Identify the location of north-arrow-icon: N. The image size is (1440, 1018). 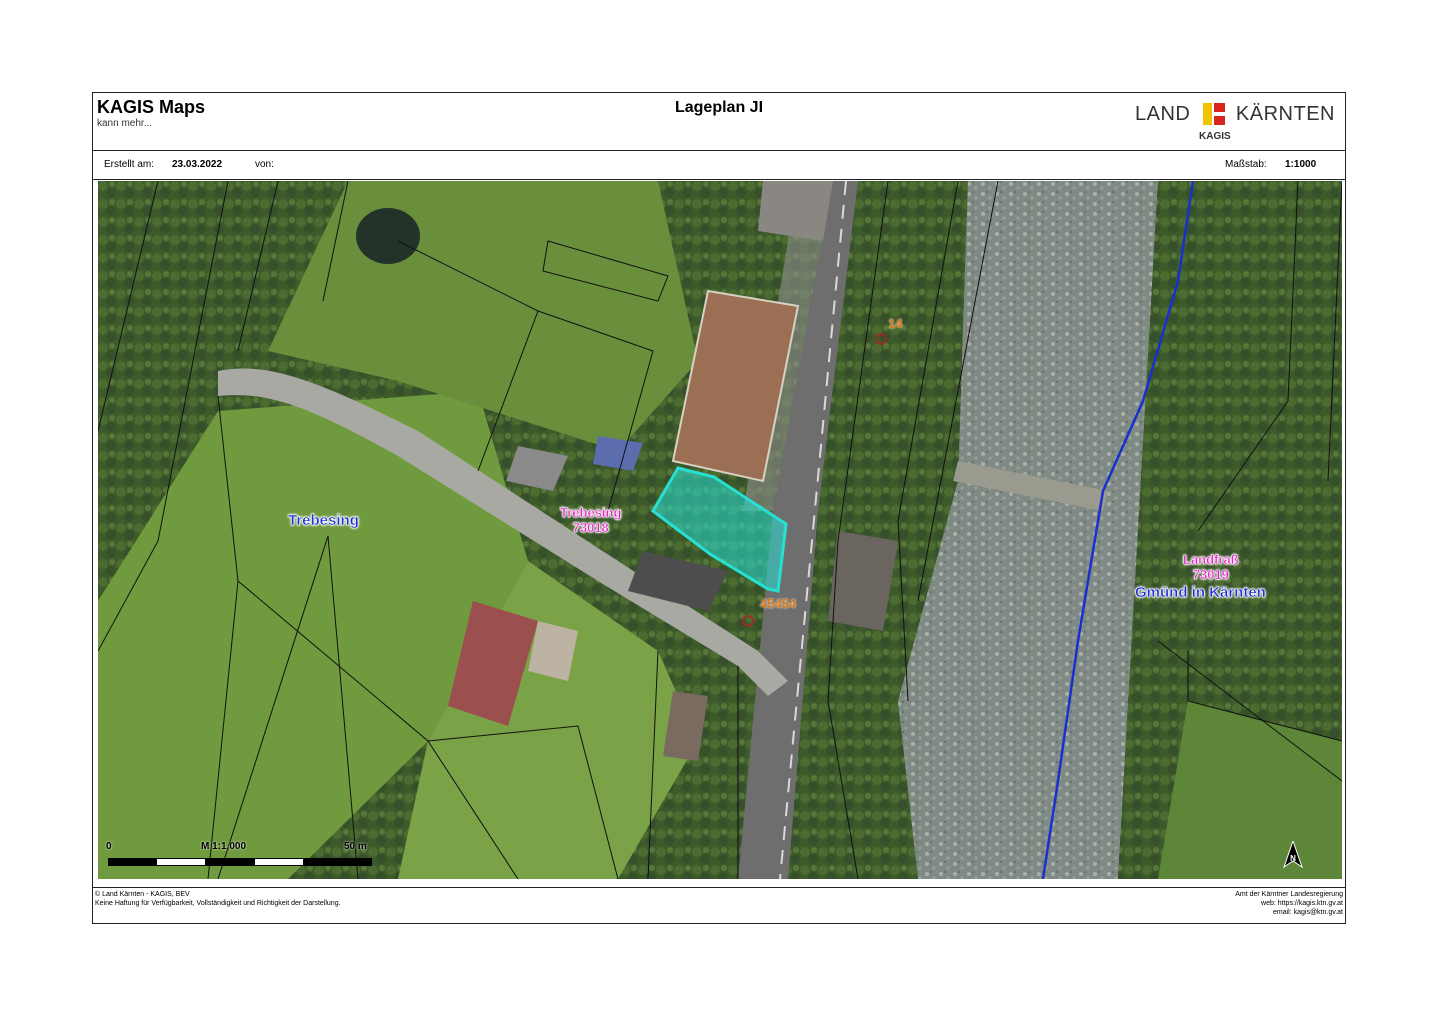
(1293, 855).